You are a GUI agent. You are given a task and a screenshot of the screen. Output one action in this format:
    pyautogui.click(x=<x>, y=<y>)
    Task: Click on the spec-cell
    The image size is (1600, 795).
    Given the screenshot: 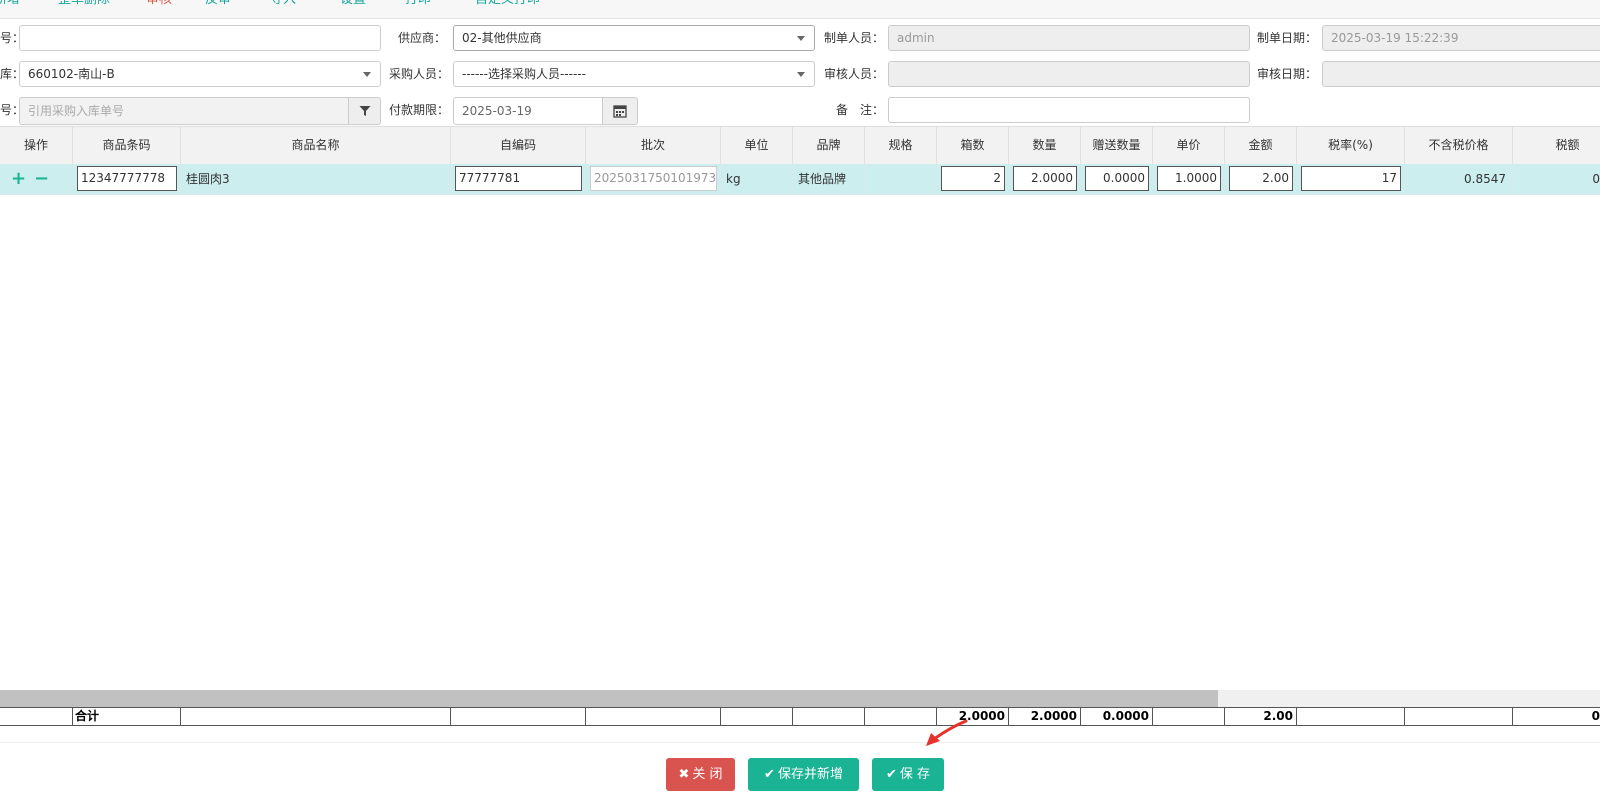 What is the action you would take?
    pyautogui.click(x=901, y=179)
    